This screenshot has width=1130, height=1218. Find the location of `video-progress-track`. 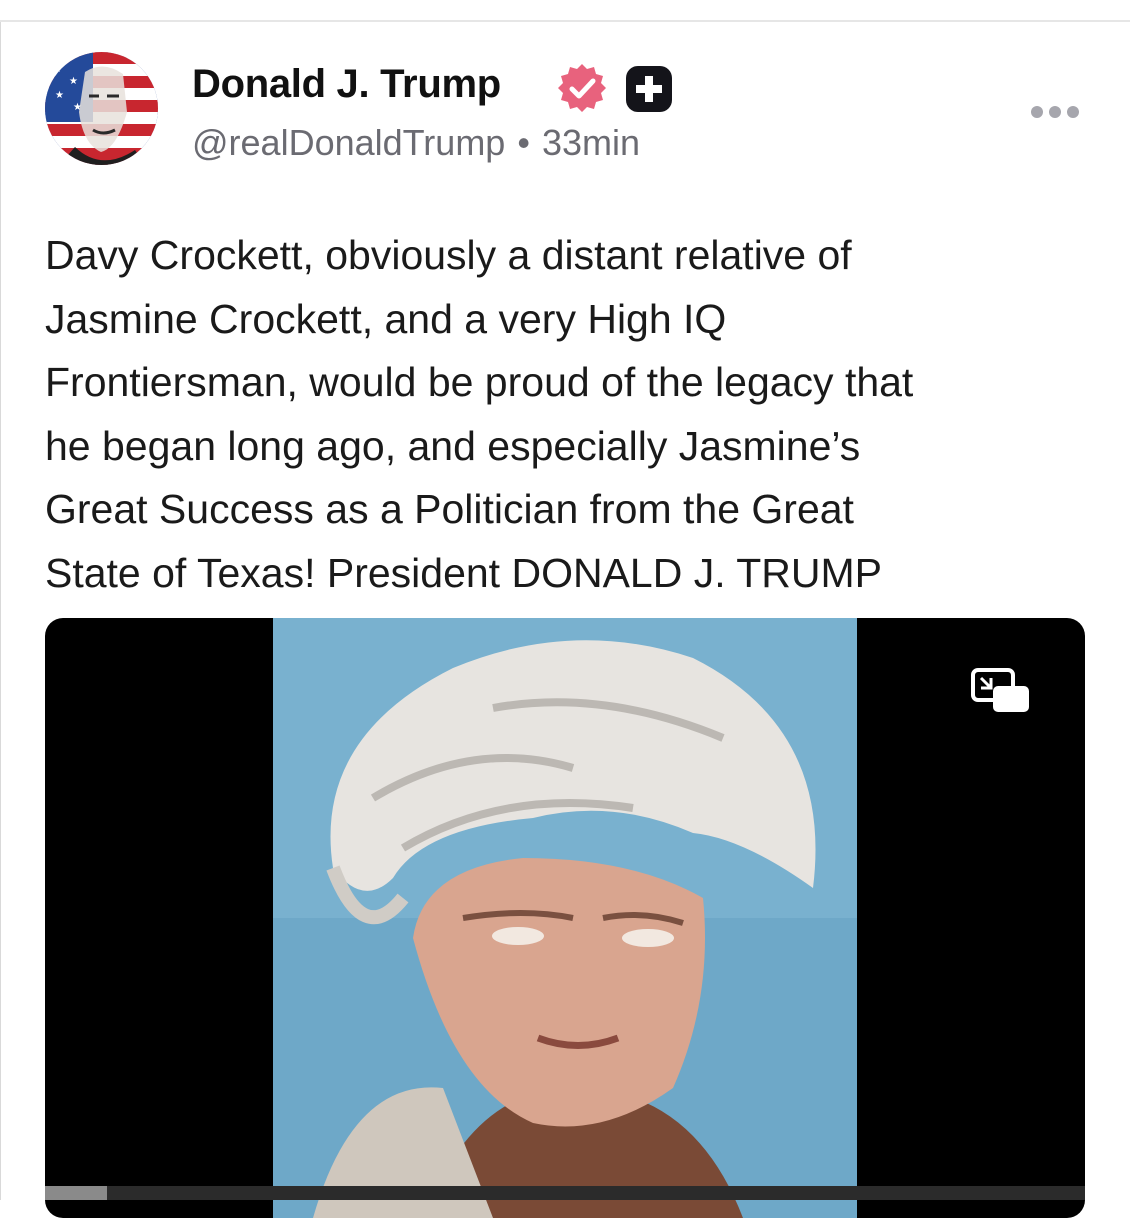

video-progress-track is located at coordinates (565, 1193).